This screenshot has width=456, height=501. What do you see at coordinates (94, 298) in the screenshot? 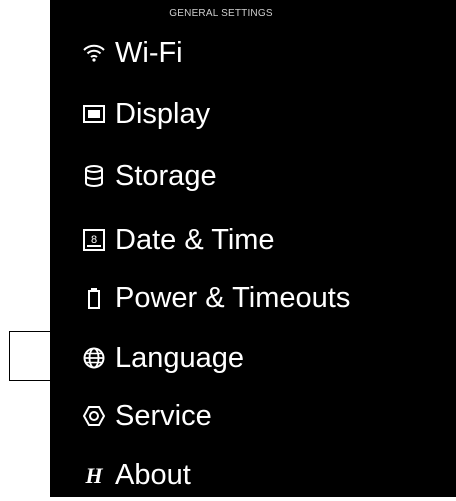
I see `battery-icon` at bounding box center [94, 298].